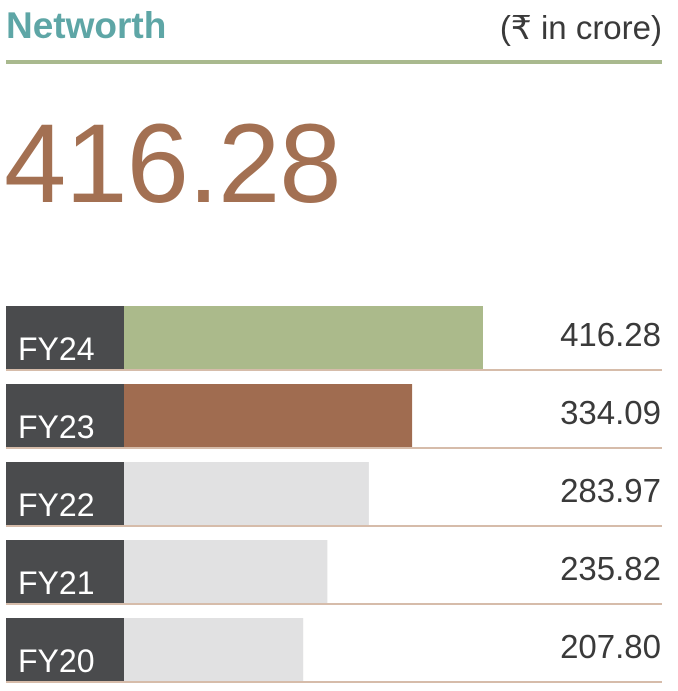  I want to click on category-label-fy23: FY23, so click(56, 427).